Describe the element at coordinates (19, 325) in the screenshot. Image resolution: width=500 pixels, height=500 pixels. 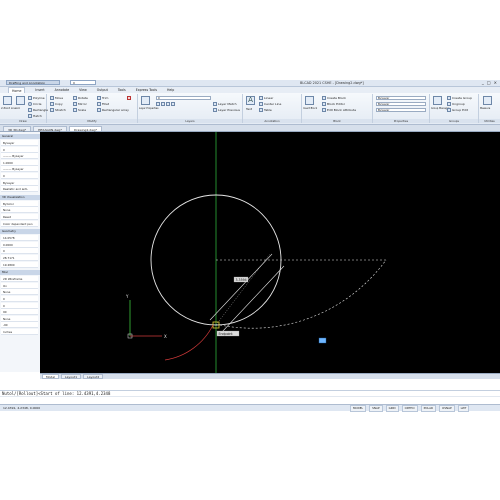
I see `property-value: -90` at that location.